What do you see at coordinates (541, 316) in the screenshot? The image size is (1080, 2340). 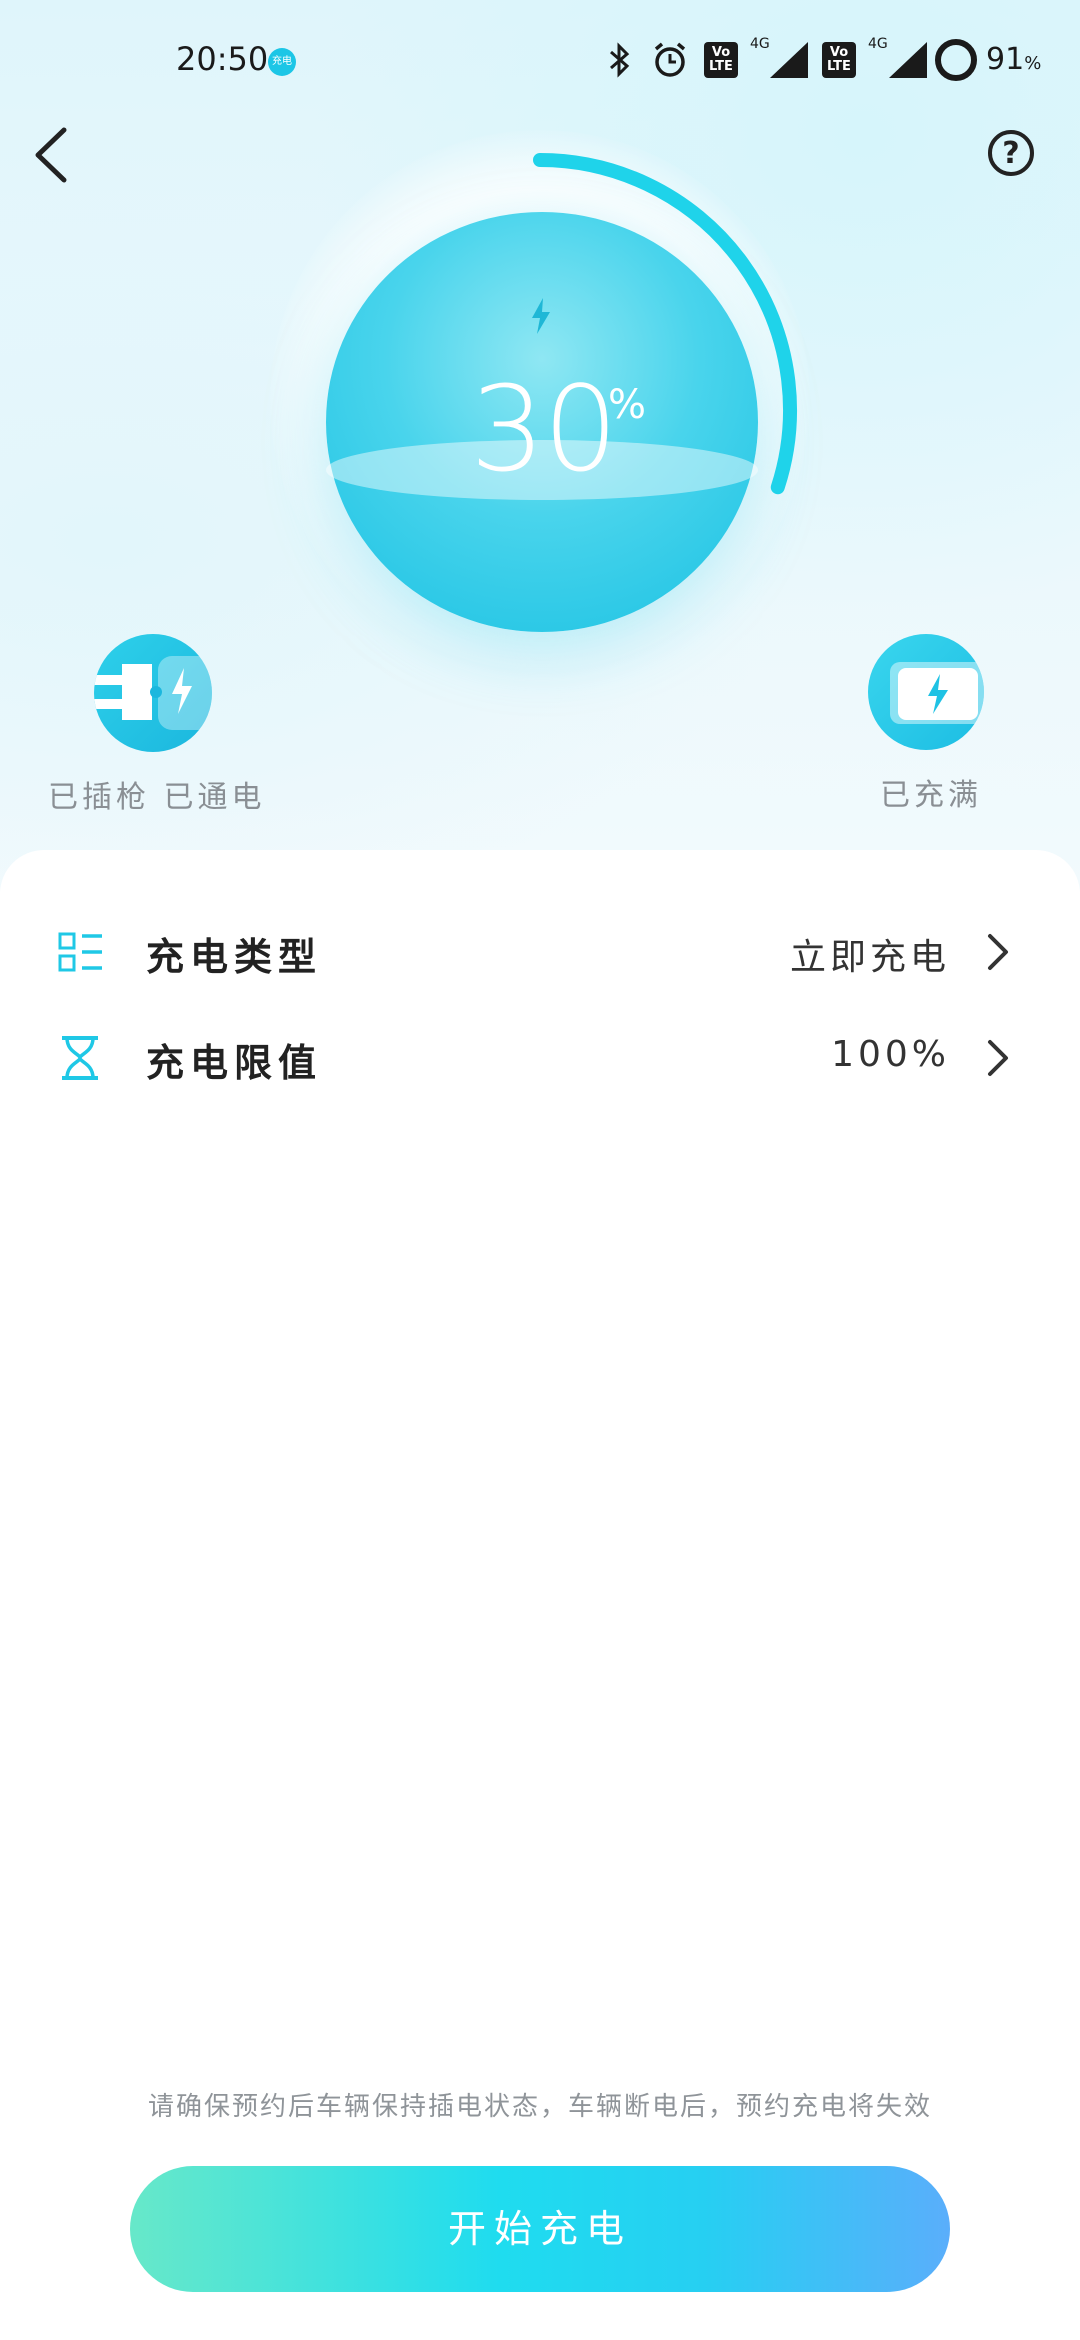 I see `bolt-icon` at bounding box center [541, 316].